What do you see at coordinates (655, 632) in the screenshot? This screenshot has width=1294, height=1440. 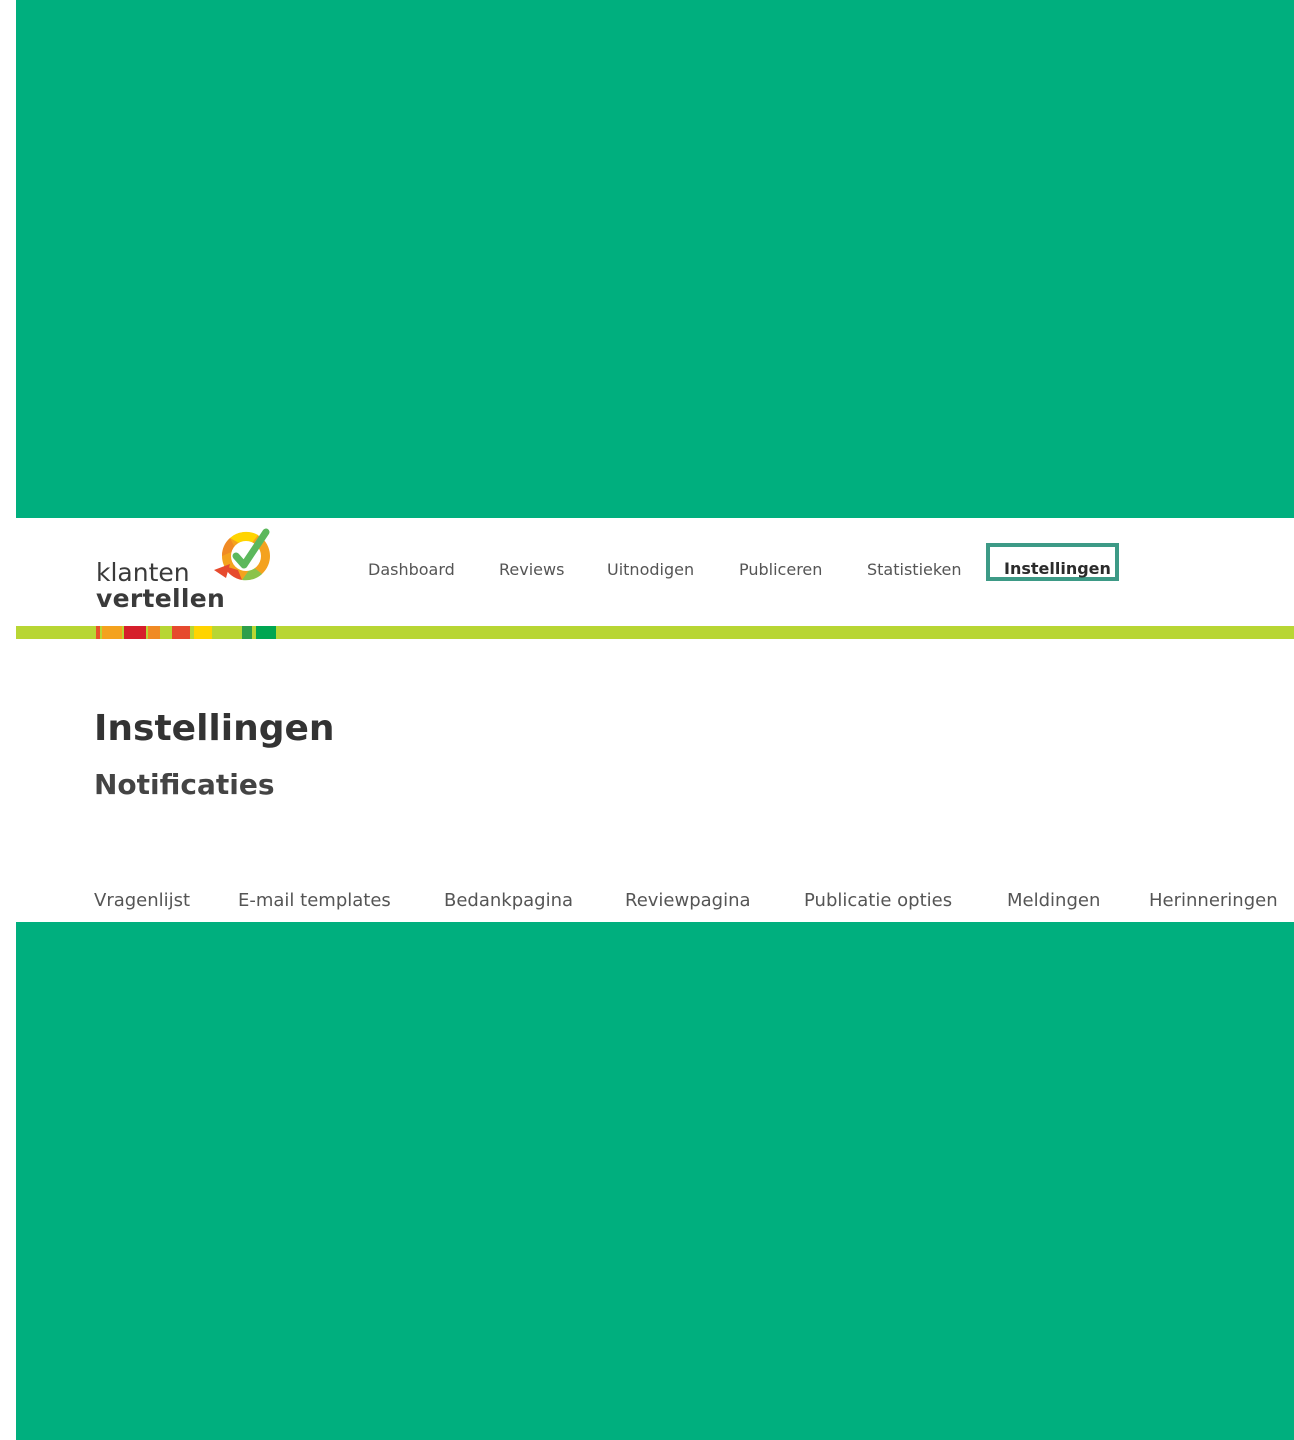 I see `header-stripe` at bounding box center [655, 632].